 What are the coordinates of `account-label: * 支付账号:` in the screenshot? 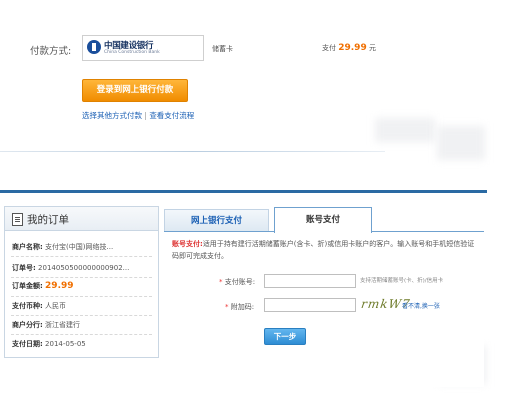 It's located at (237, 282).